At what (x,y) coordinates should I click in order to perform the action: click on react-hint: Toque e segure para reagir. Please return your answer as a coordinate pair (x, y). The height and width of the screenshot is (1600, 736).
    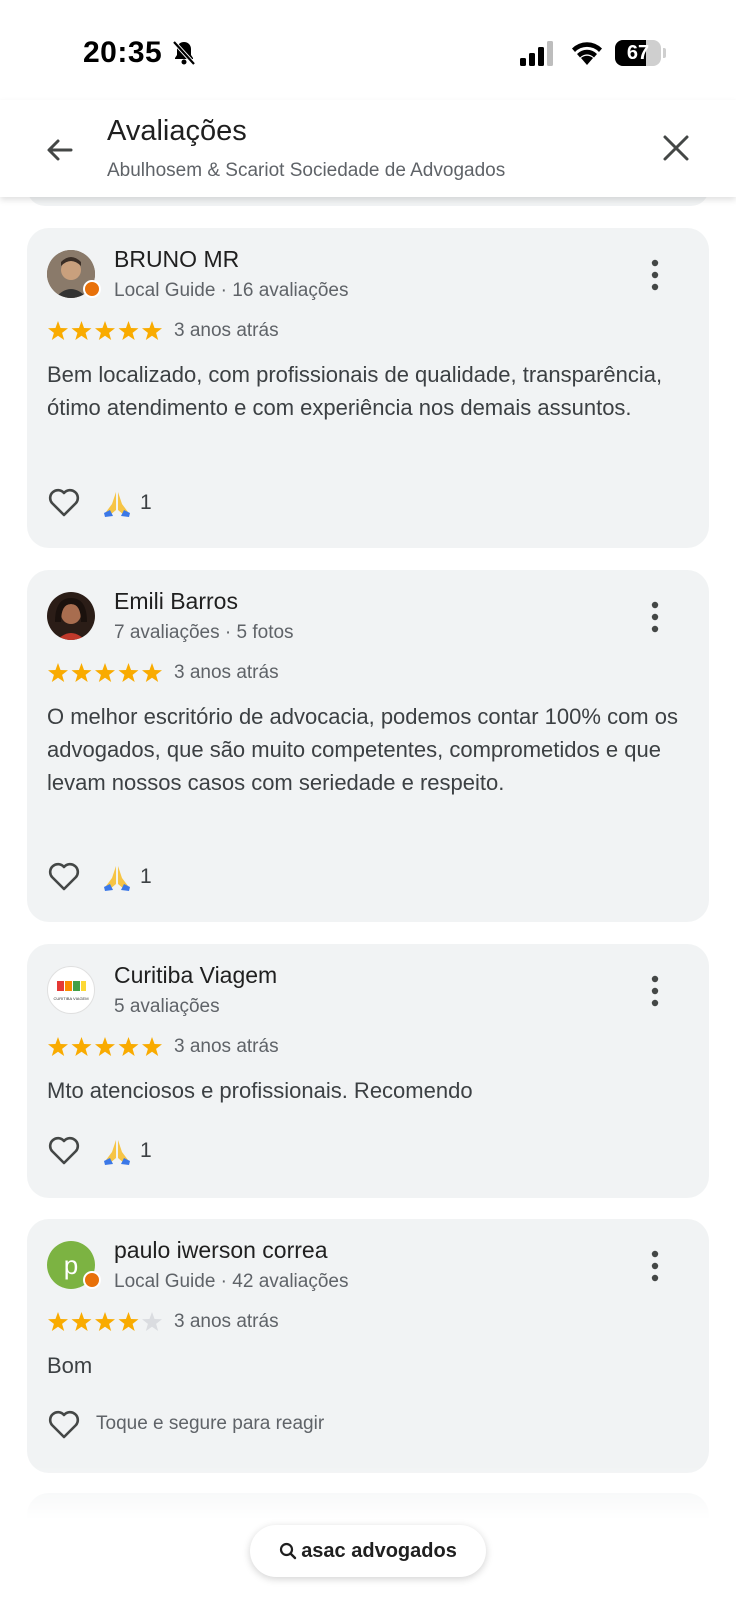
    Looking at the image, I should click on (210, 1423).